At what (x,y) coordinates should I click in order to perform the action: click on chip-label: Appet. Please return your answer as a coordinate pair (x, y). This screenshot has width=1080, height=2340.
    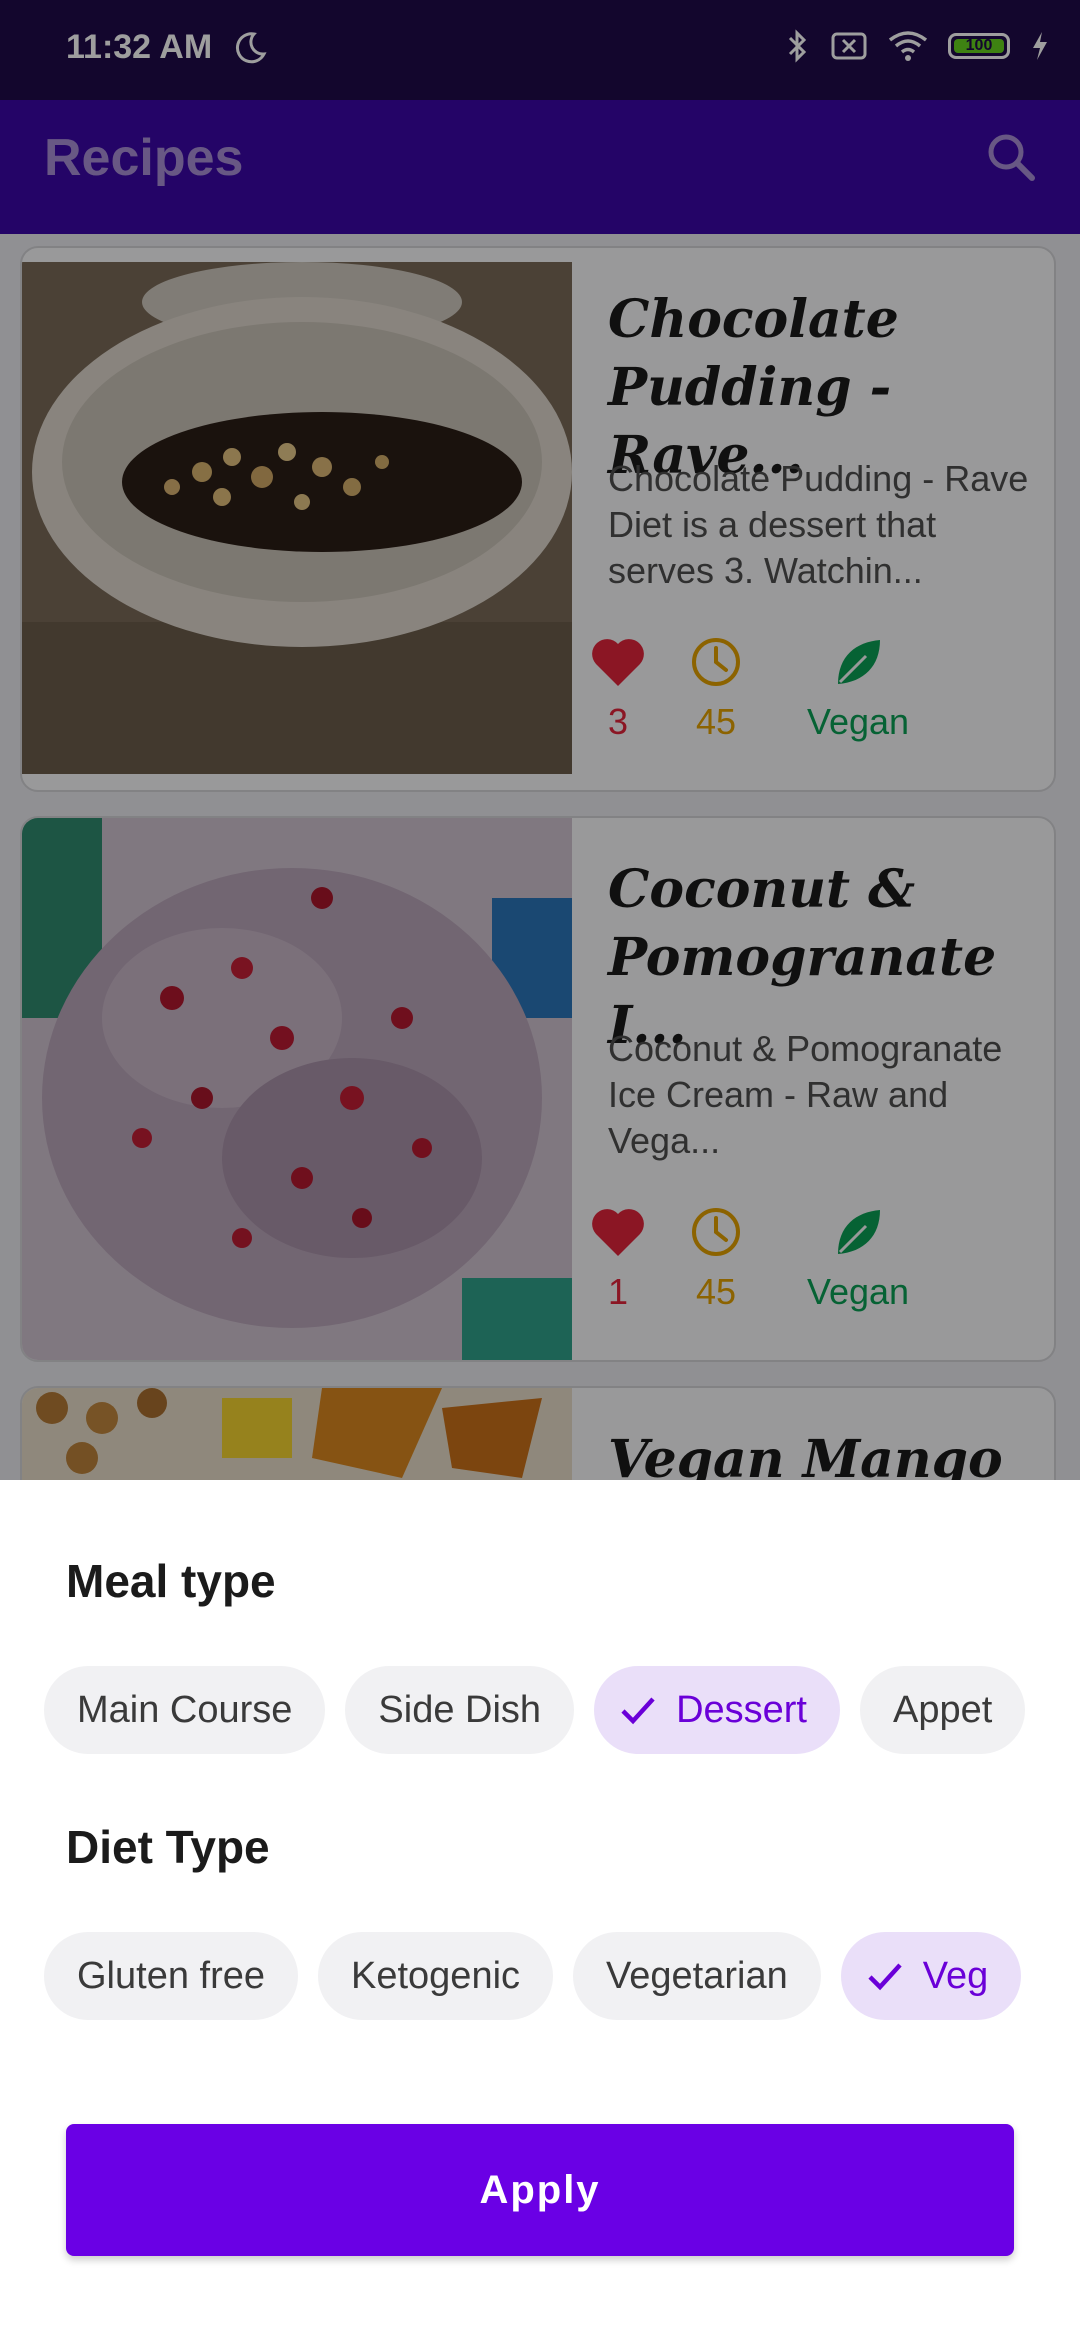
    Looking at the image, I should click on (942, 1709).